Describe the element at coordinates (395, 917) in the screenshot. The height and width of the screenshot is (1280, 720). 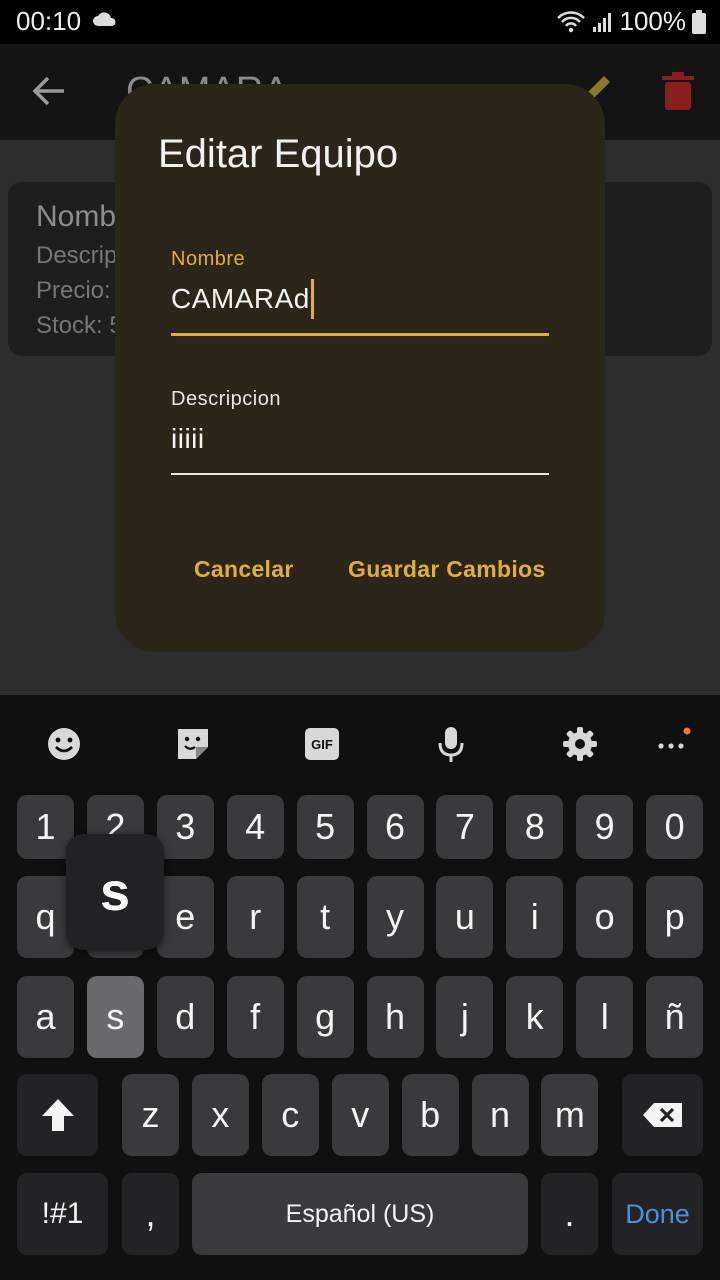
I see `key-row2-5: y` at that location.